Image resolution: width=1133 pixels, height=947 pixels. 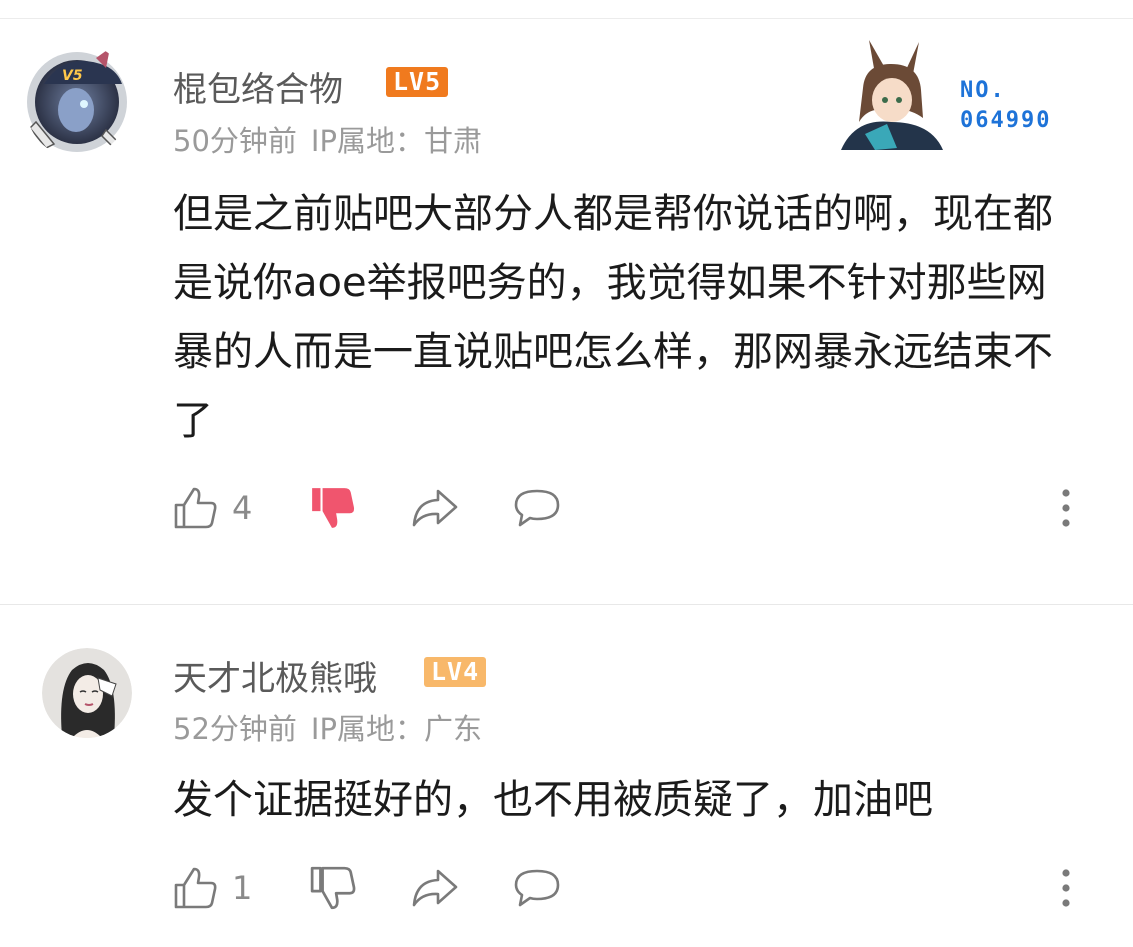 I want to click on comment-divider, so click(x=566, y=604).